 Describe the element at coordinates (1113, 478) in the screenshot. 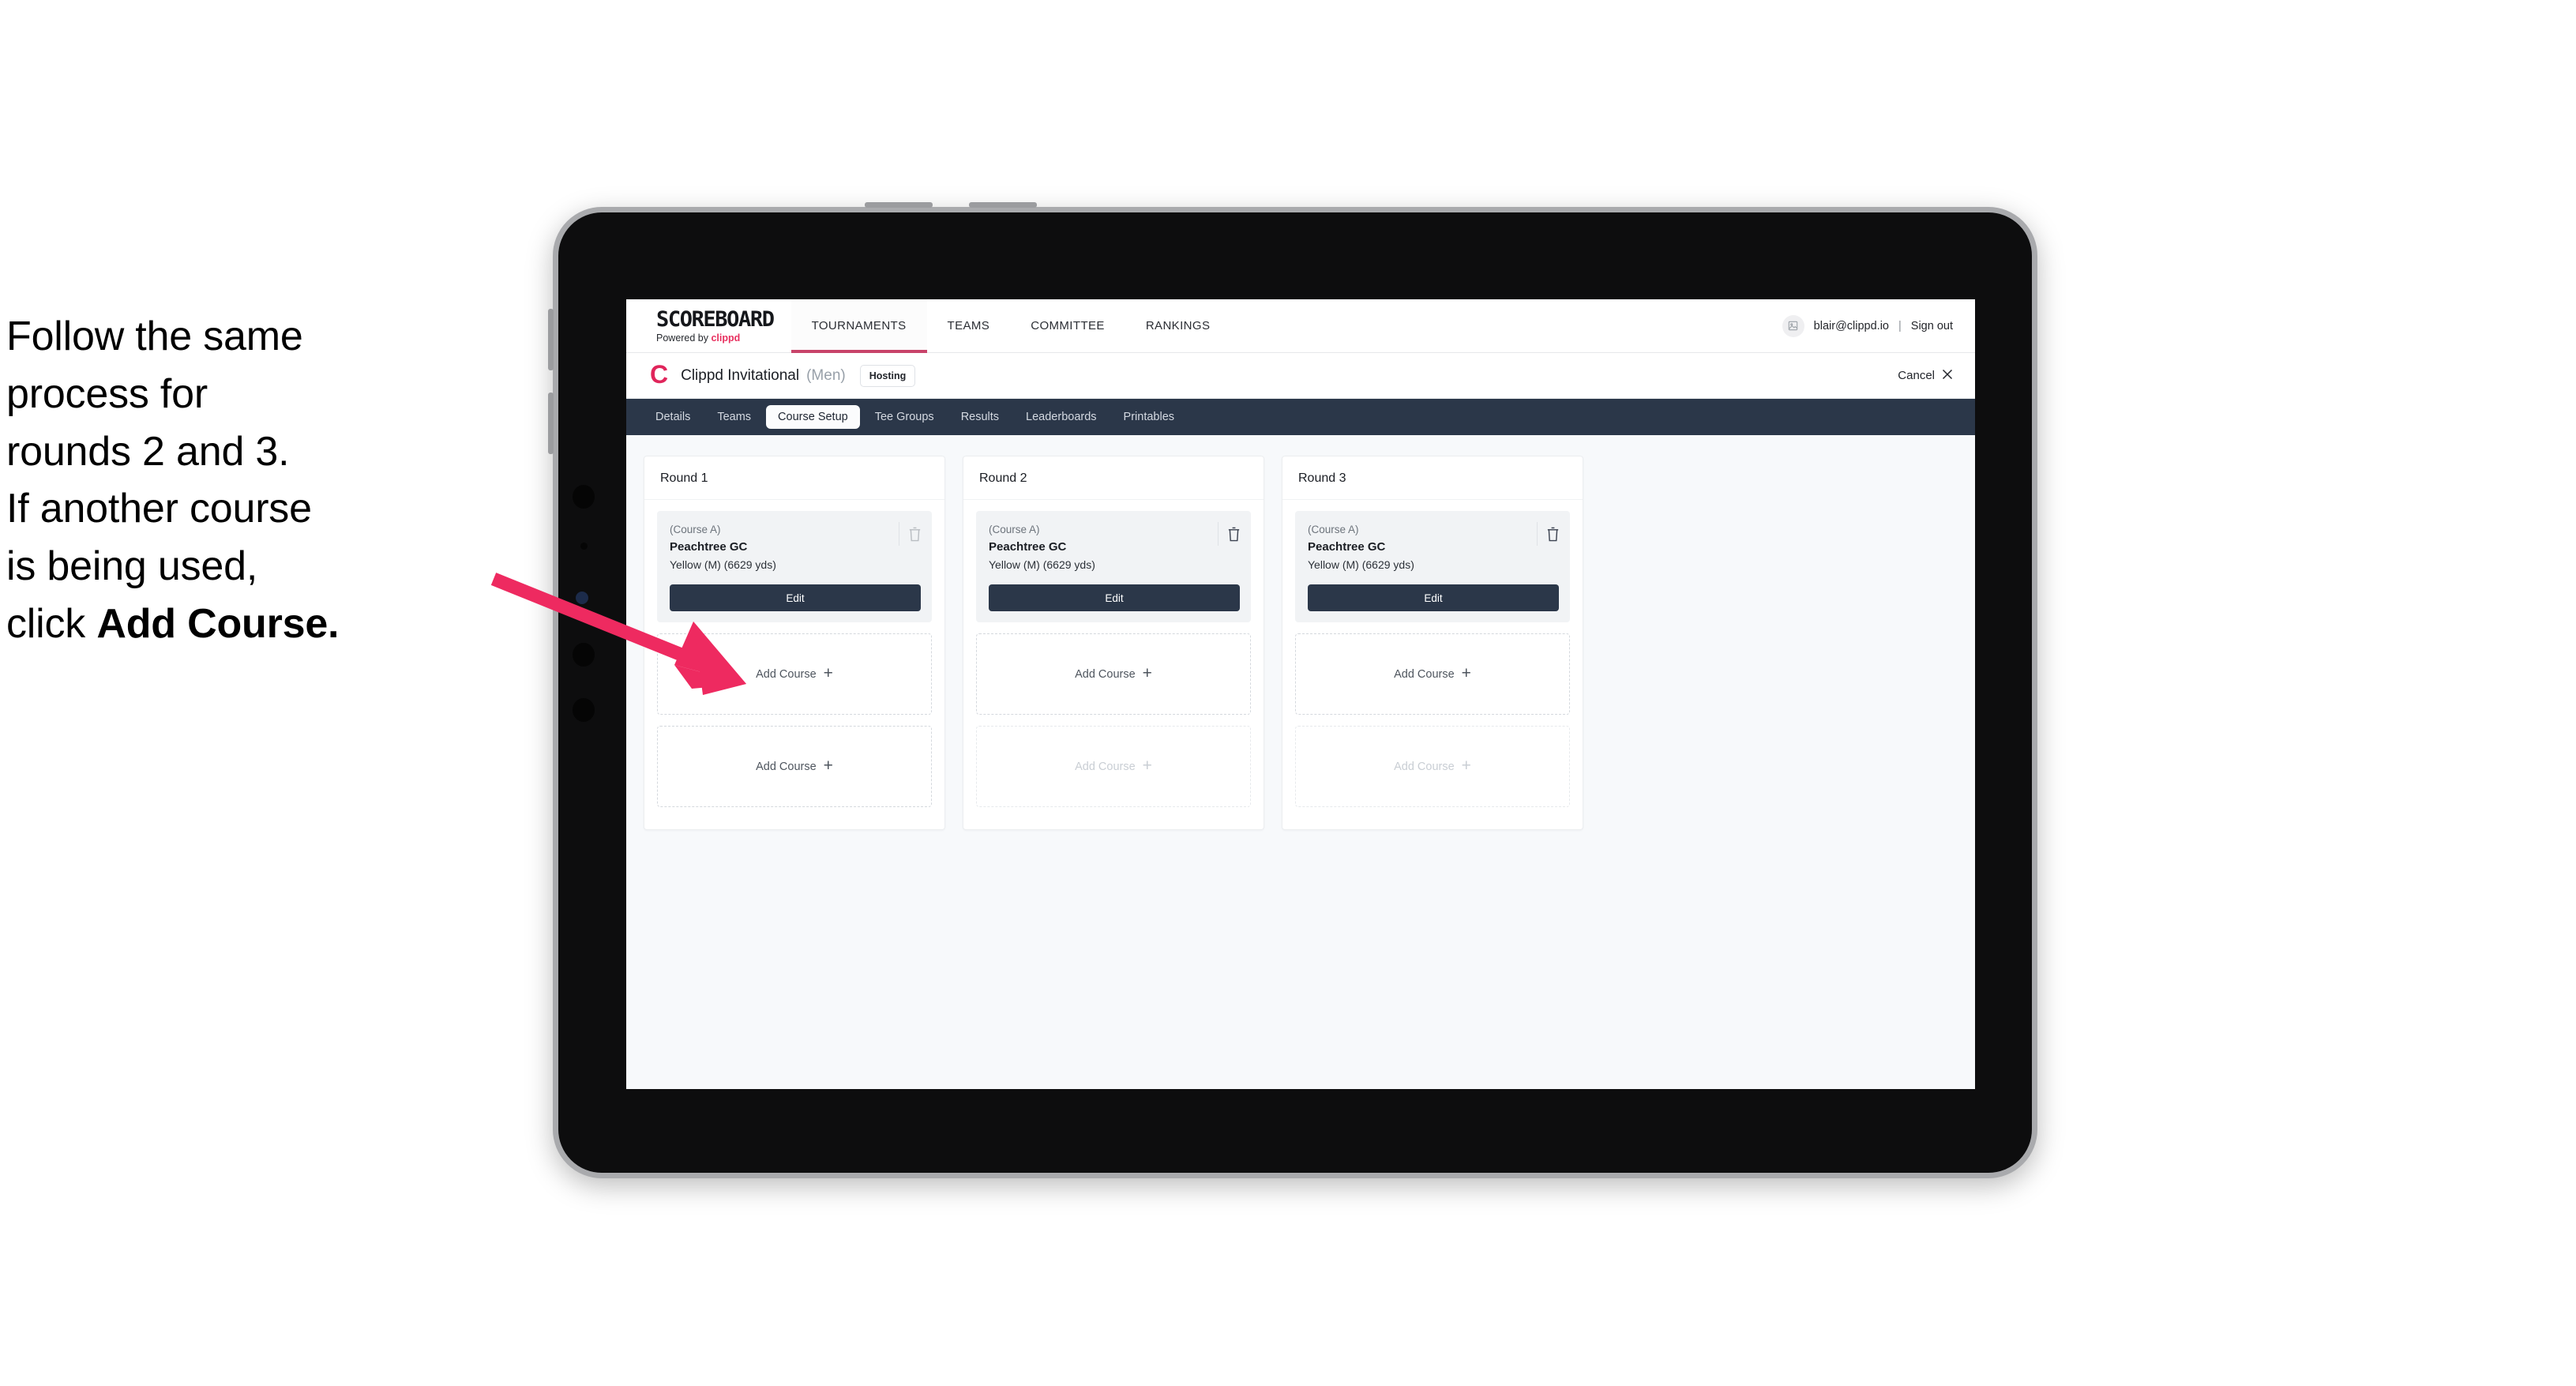

I see `round-title-2: Round 2` at that location.